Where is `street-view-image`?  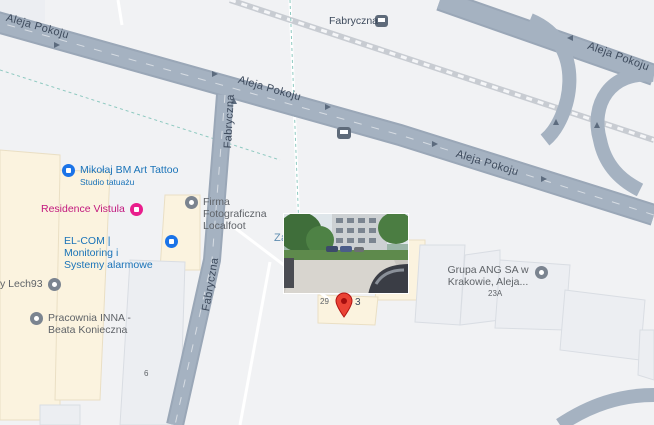
street-view-image is located at coordinates (346, 253).